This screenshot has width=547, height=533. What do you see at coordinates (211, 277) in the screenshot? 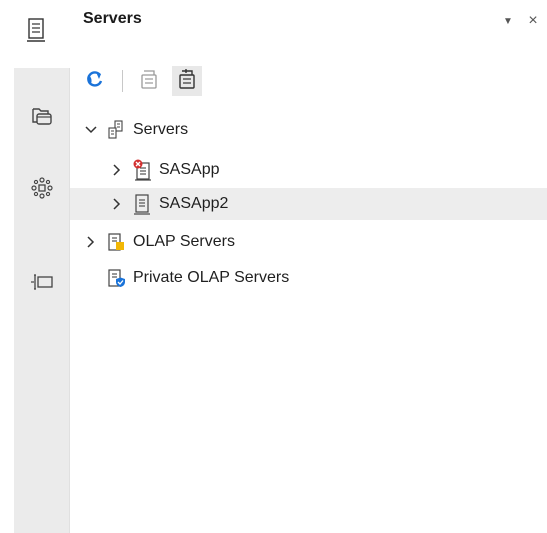
I see `tree-label: Private OLAP Servers` at bounding box center [211, 277].